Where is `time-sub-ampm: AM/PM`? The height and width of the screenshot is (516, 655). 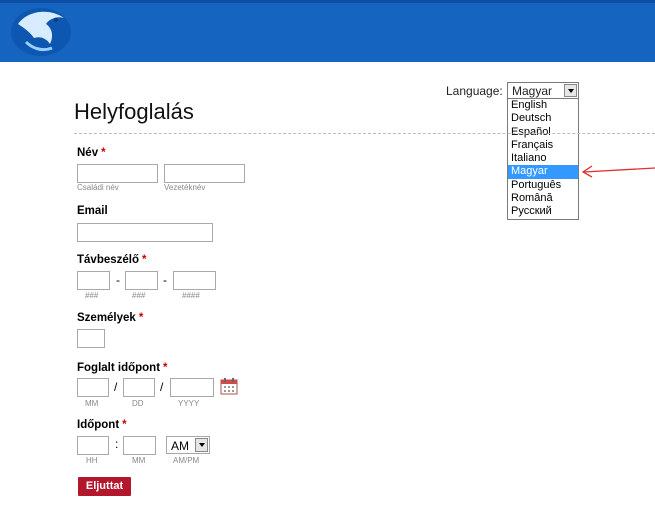 time-sub-ampm: AM/PM is located at coordinates (186, 460).